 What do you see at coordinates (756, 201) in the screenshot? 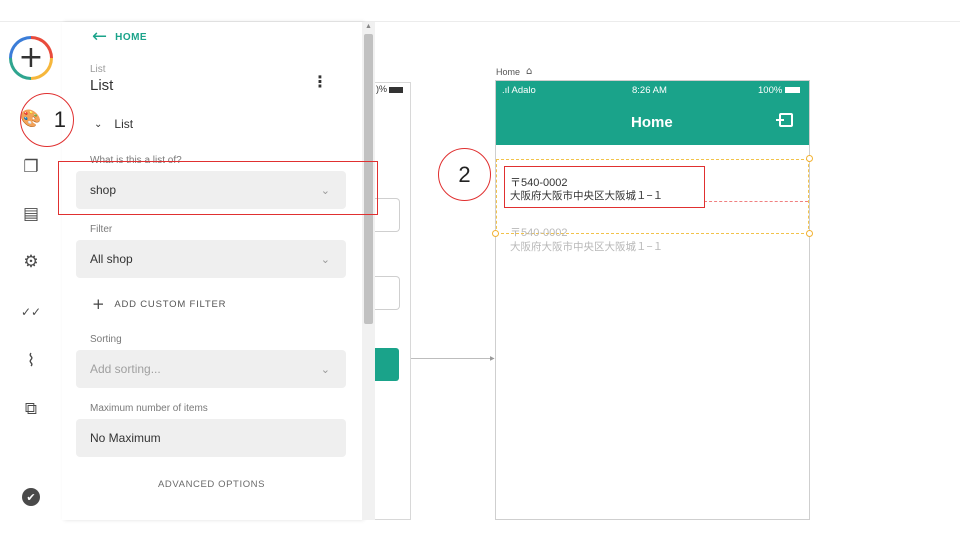
I see `spacing-guide` at bounding box center [756, 201].